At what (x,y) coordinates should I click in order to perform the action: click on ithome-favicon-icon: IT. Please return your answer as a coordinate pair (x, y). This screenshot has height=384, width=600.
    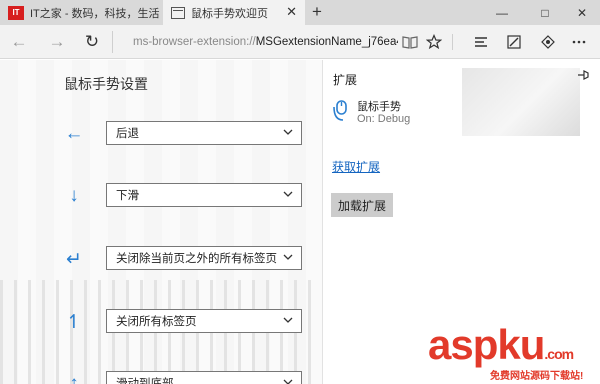
    Looking at the image, I should click on (16, 12).